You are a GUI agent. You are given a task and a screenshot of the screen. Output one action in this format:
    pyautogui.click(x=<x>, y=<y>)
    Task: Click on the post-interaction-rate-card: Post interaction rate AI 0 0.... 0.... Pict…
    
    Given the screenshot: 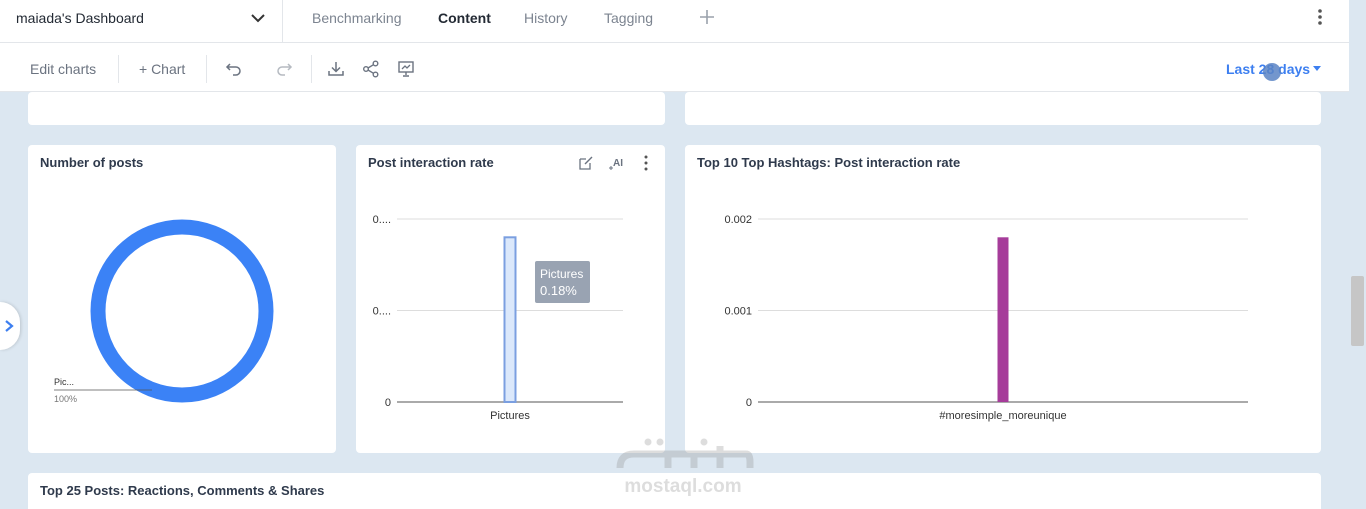 What is the action you would take?
    pyautogui.click(x=510, y=299)
    